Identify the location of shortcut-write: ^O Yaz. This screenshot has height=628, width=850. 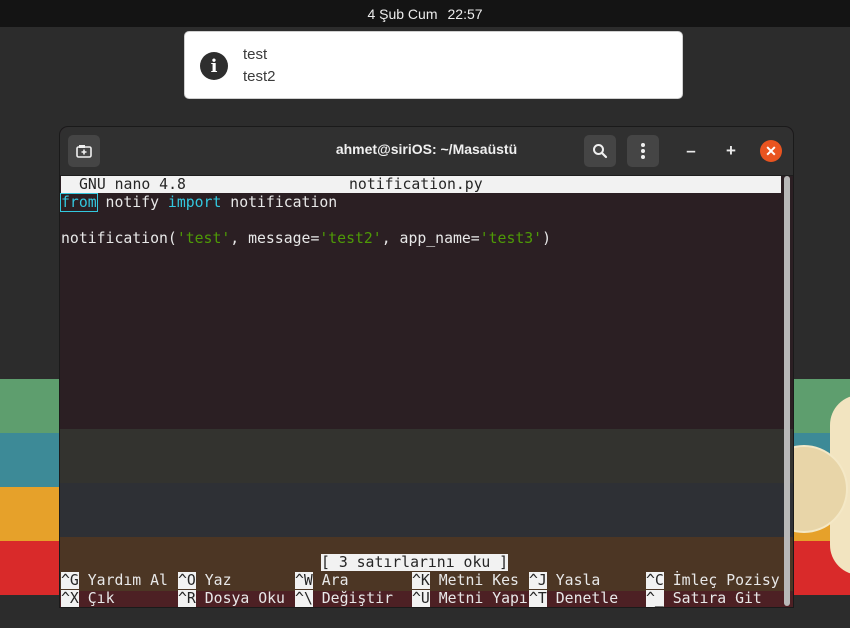
(204, 581).